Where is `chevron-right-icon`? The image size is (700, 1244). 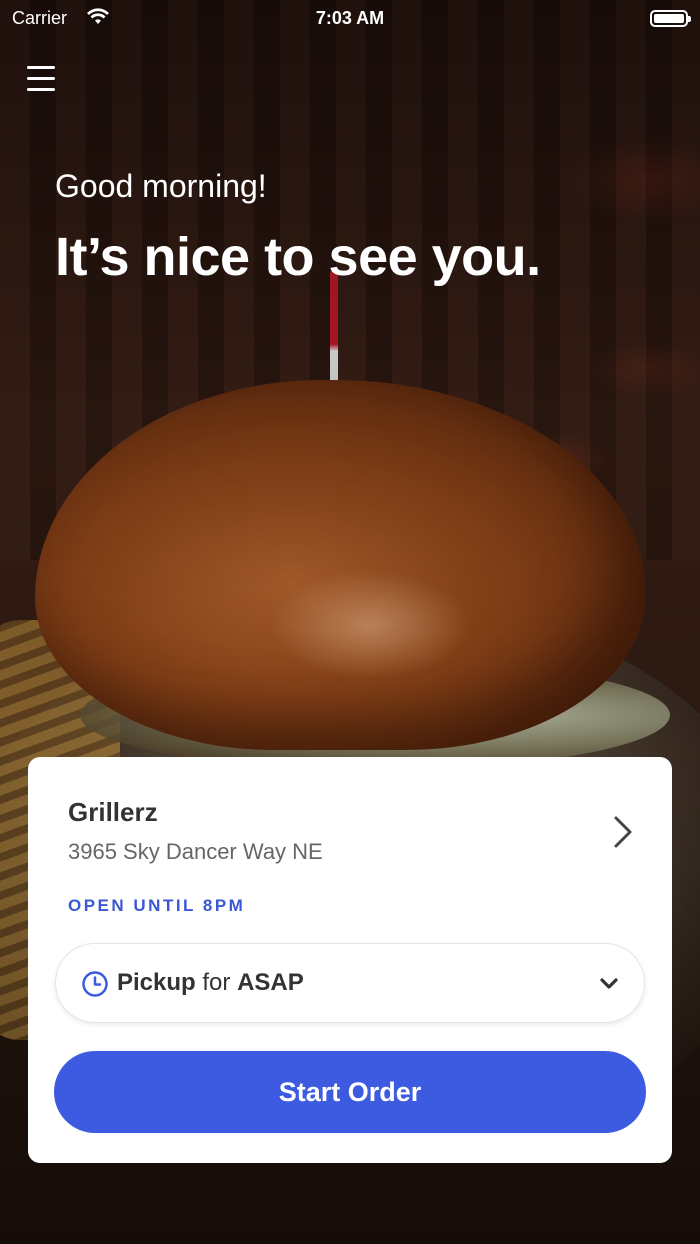 chevron-right-icon is located at coordinates (624, 832).